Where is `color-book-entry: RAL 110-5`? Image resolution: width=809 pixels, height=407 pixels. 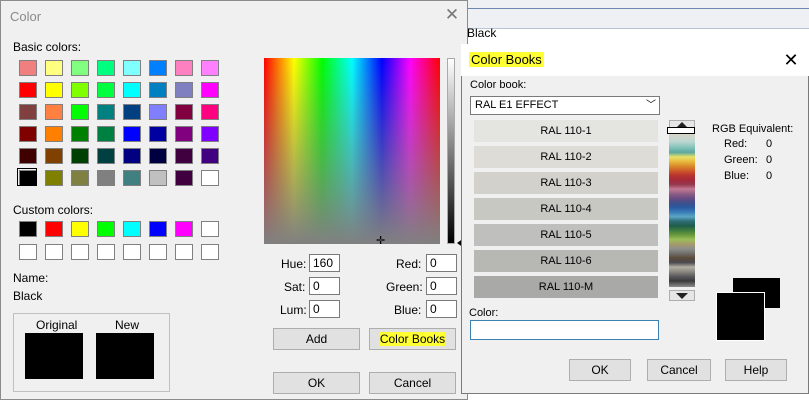
color-book-entry: RAL 110-5 is located at coordinates (566, 235).